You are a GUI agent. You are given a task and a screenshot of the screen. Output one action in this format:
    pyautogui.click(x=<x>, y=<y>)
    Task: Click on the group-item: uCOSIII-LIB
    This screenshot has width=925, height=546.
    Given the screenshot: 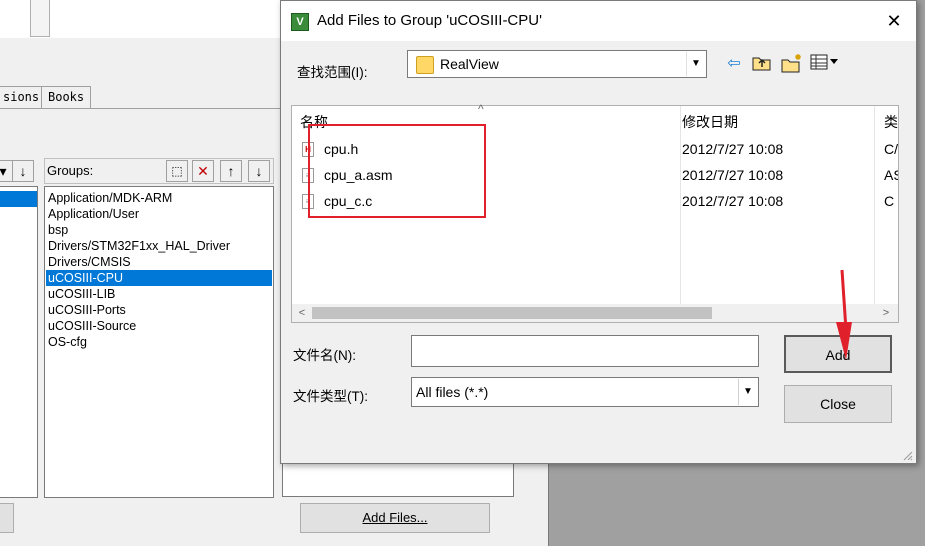 What is the action you would take?
    pyautogui.click(x=159, y=294)
    